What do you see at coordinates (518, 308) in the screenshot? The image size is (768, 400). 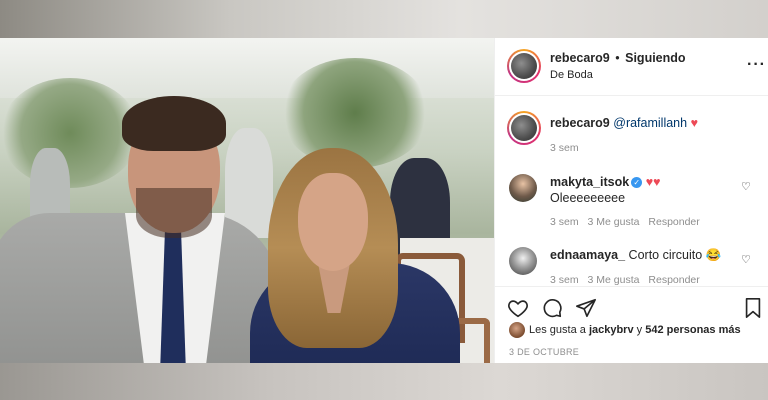 I see `heart-outline-icon` at bounding box center [518, 308].